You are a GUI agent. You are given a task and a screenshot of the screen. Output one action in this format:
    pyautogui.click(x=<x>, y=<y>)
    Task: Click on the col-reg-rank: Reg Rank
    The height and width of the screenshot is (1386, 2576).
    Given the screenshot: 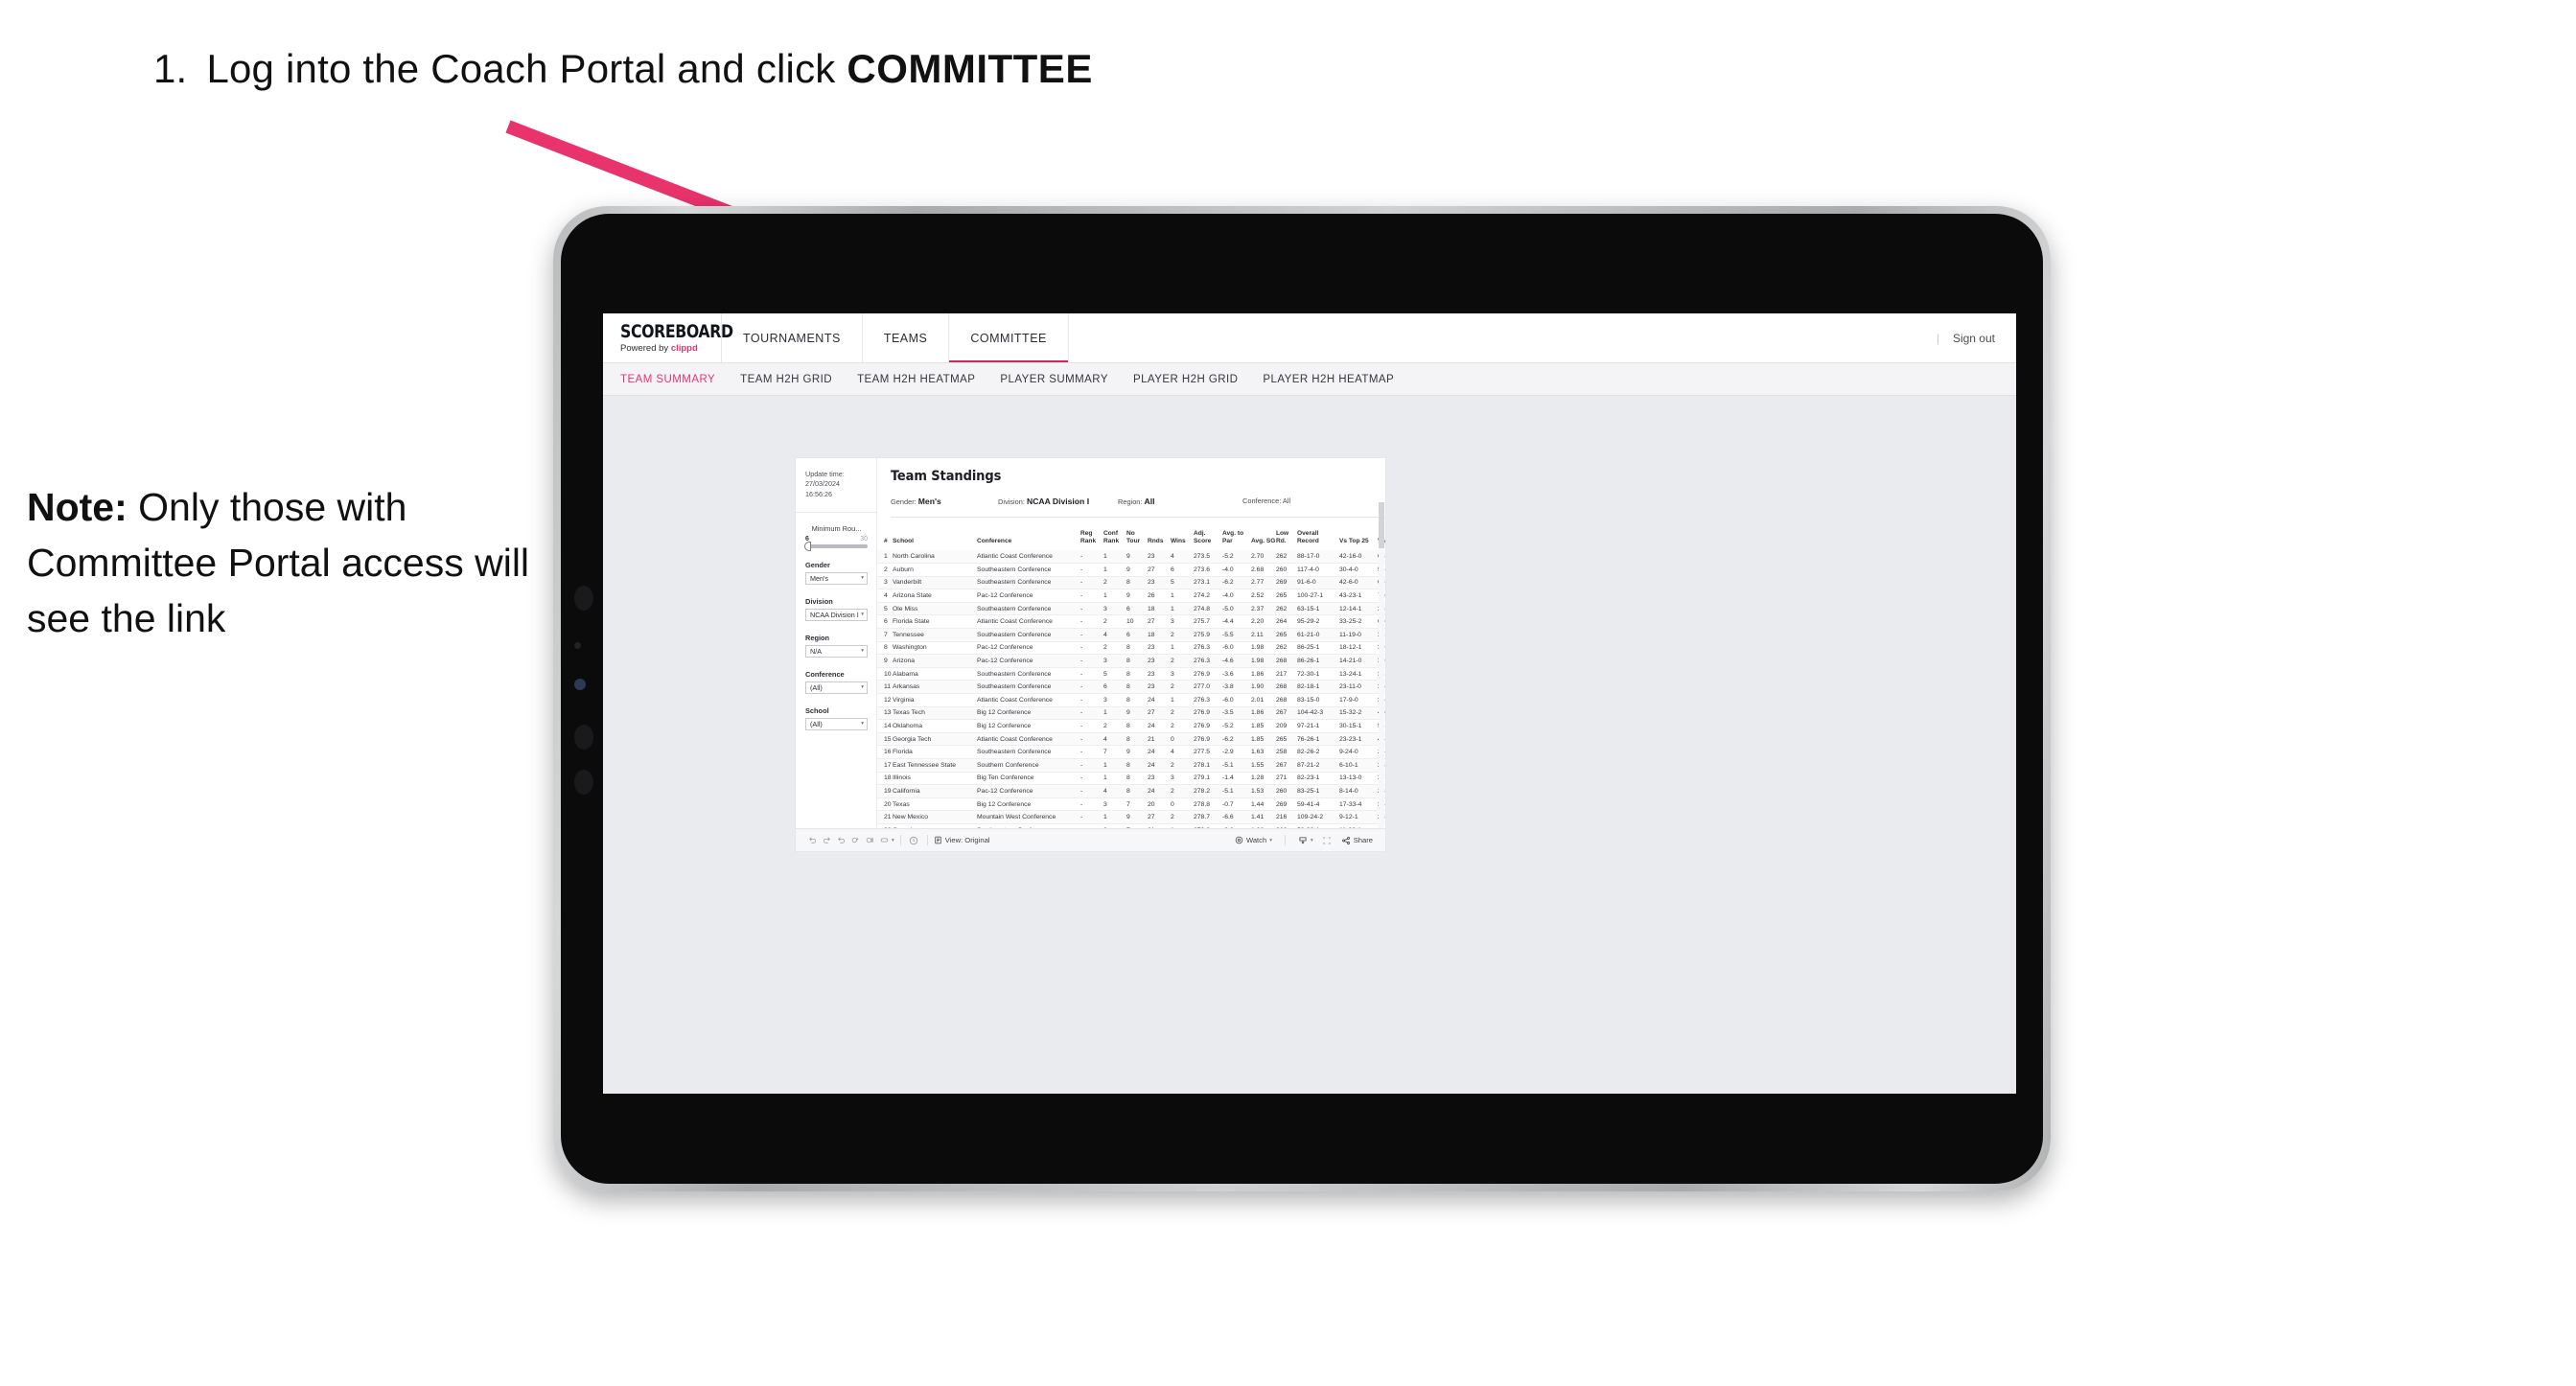 What is the action you would take?
    pyautogui.click(x=1091, y=534)
    